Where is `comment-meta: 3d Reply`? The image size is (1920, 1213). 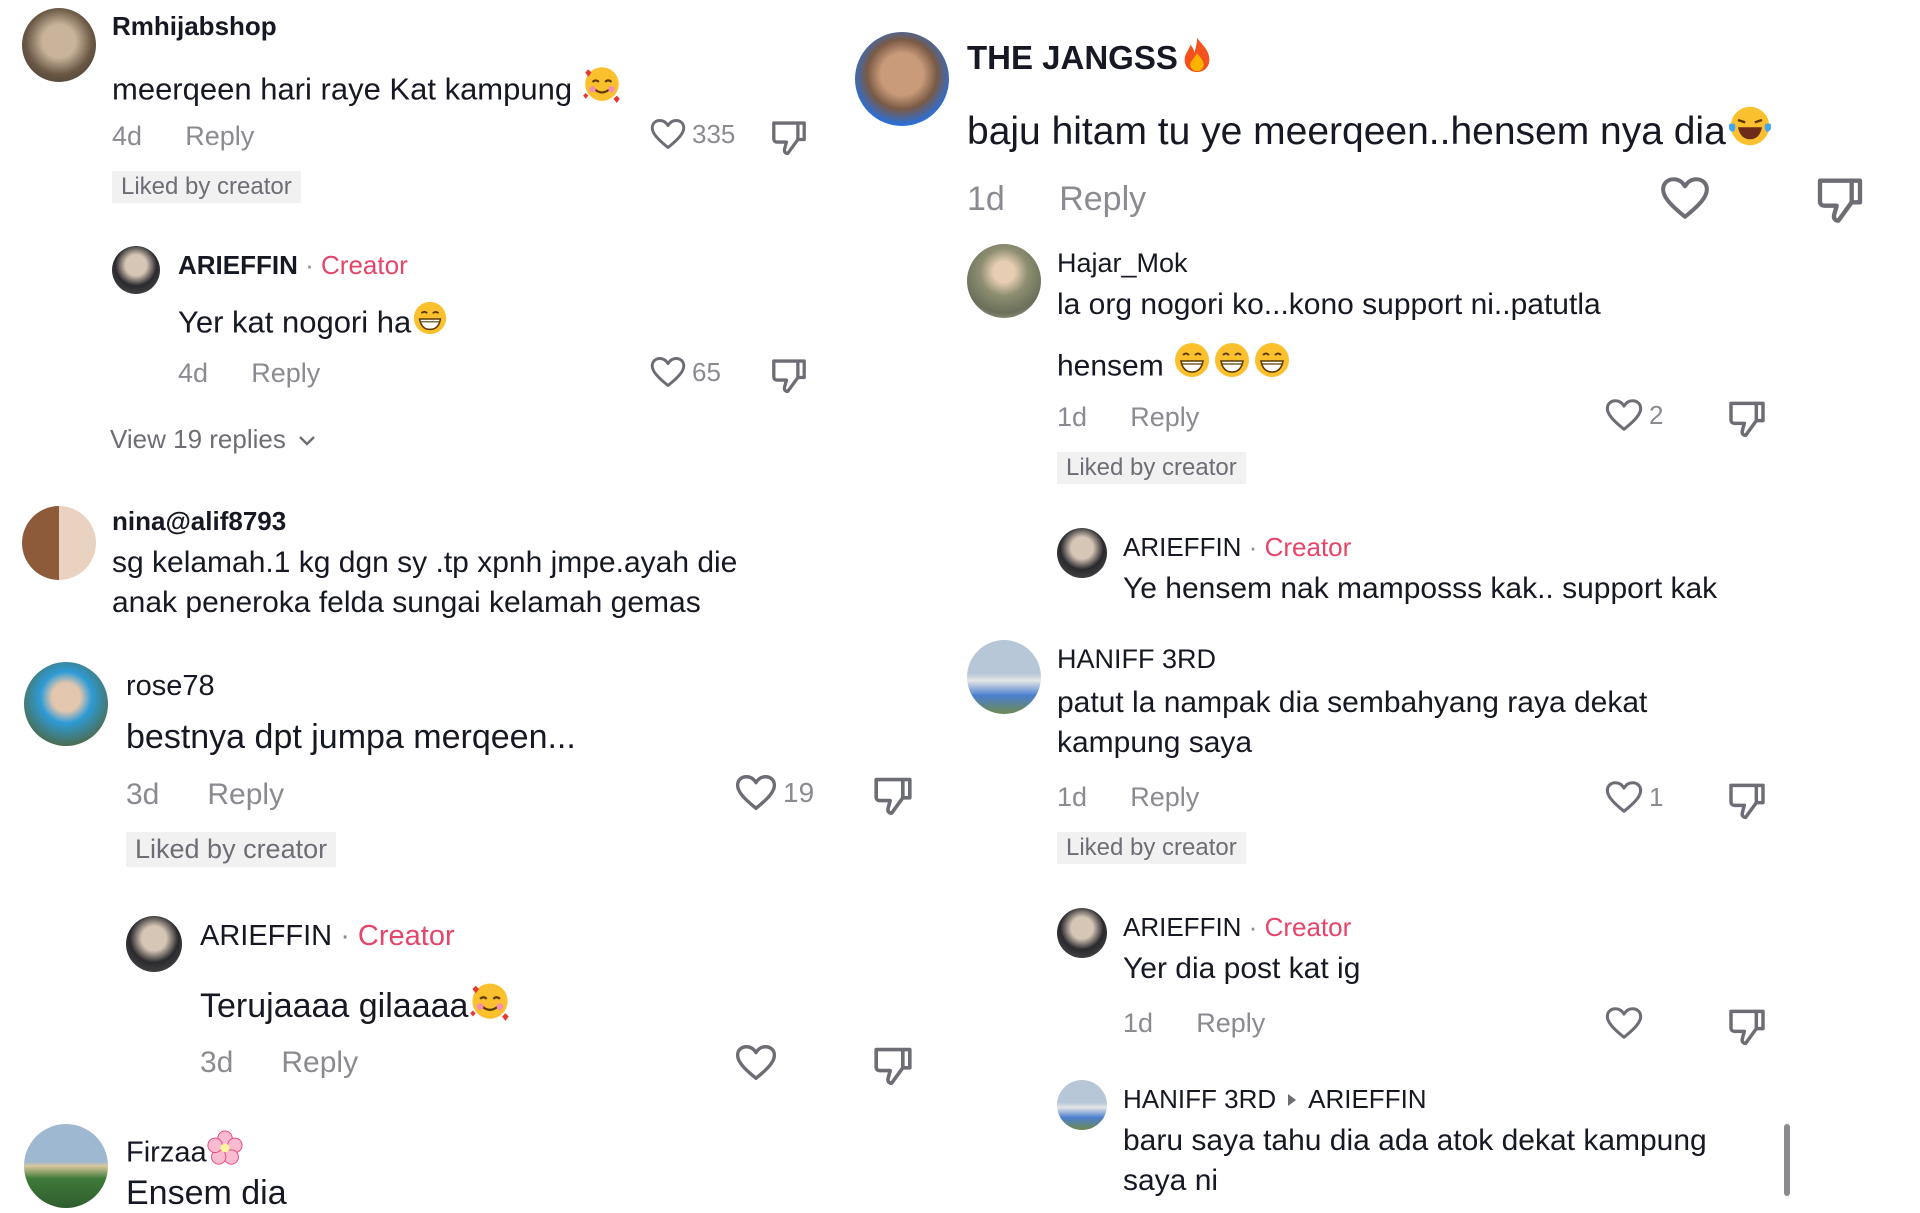
comment-meta: 3d Reply is located at coordinates (205, 795).